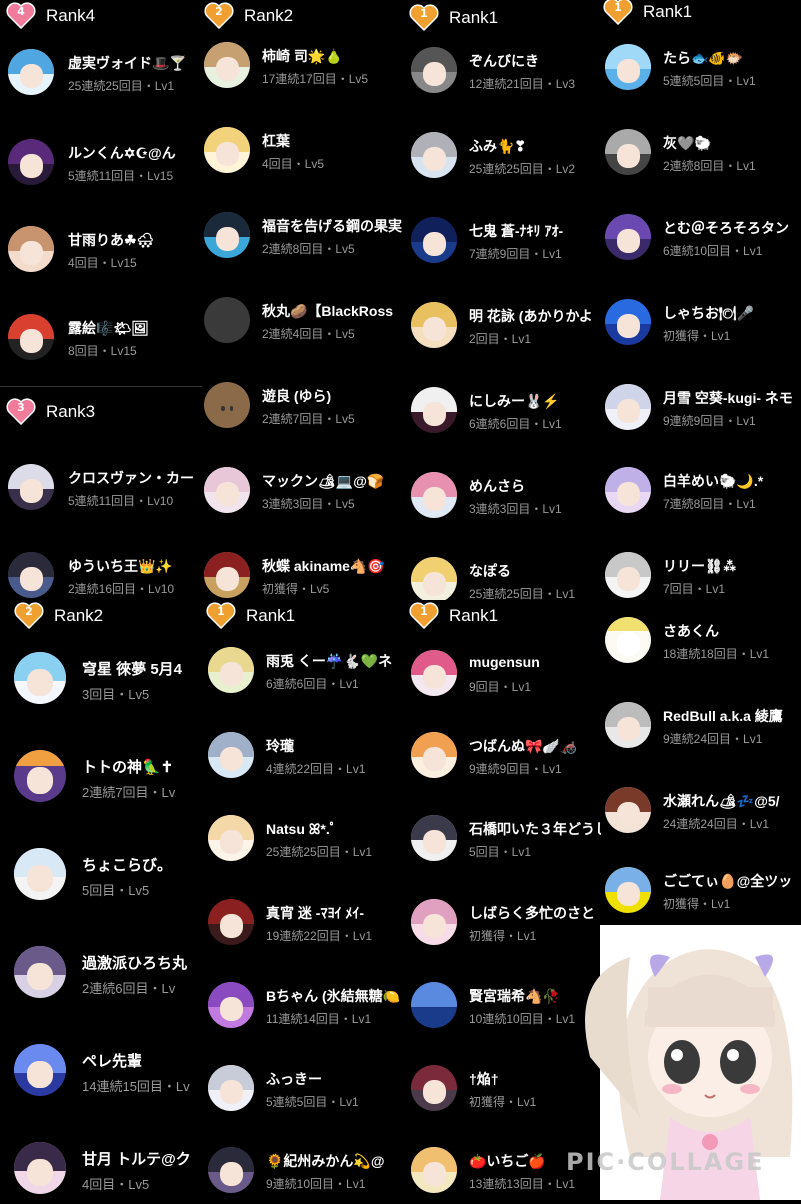 Image resolution: width=801 pixels, height=1204 pixels. Describe the element at coordinates (701, 815) in the screenshot. I see `list-item: 水瀬れん🏕💤@5/ 24連続24回目・Lv1` at that location.